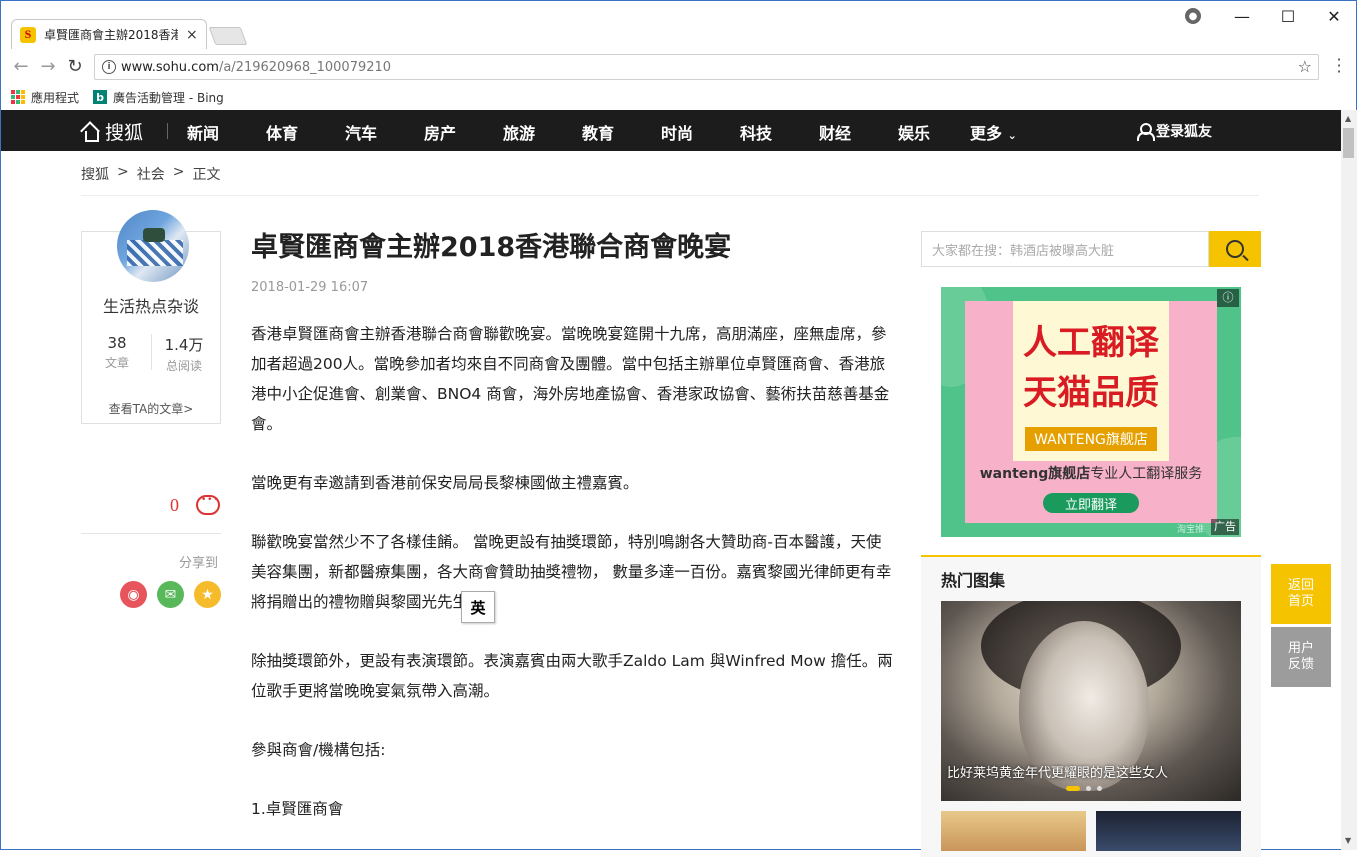  Describe the element at coordinates (1091, 343) in the screenshot. I see `ad-headline-1: 人工翻译` at that location.